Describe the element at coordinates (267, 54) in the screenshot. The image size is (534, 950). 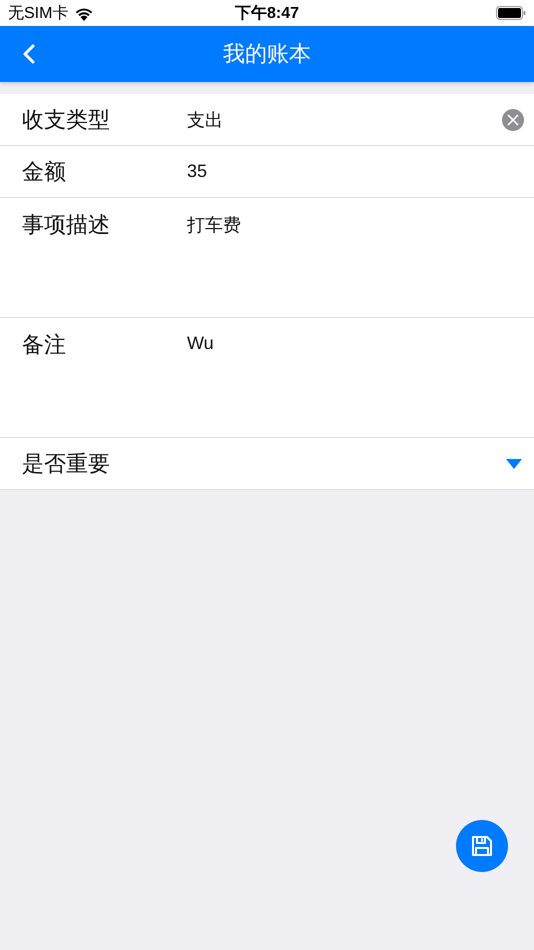
I see `page-title: 我的账本` at that location.